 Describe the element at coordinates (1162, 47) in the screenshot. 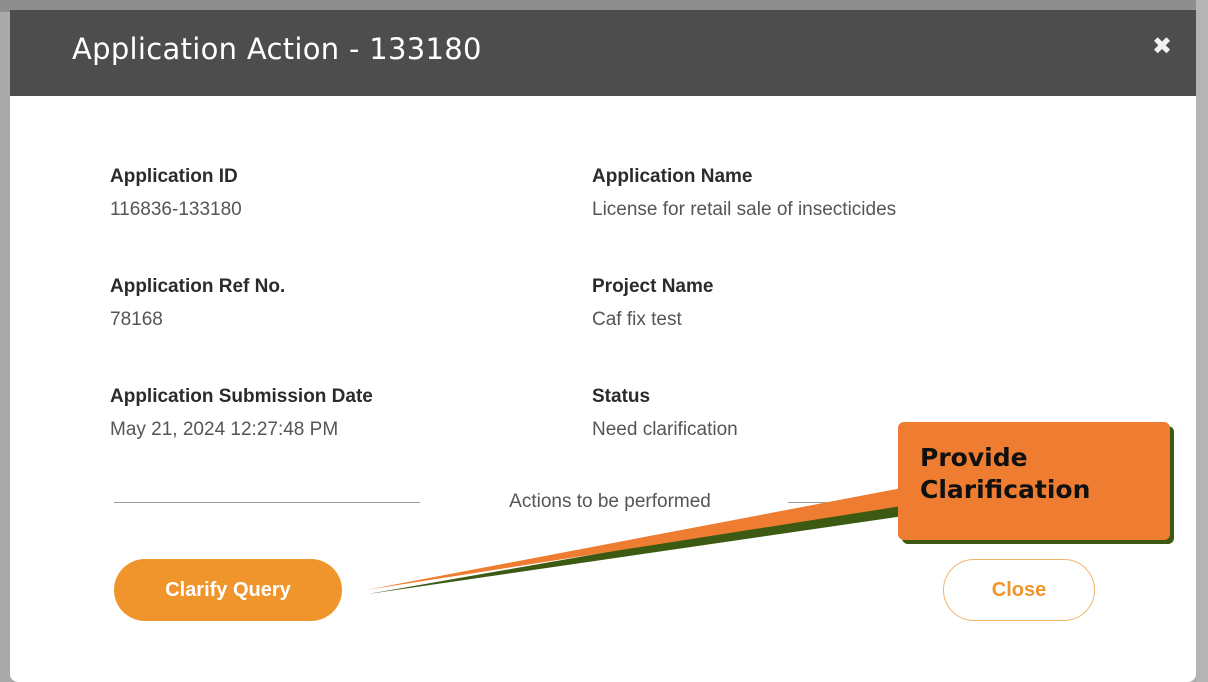

I see `close-x-icon: ✖` at that location.